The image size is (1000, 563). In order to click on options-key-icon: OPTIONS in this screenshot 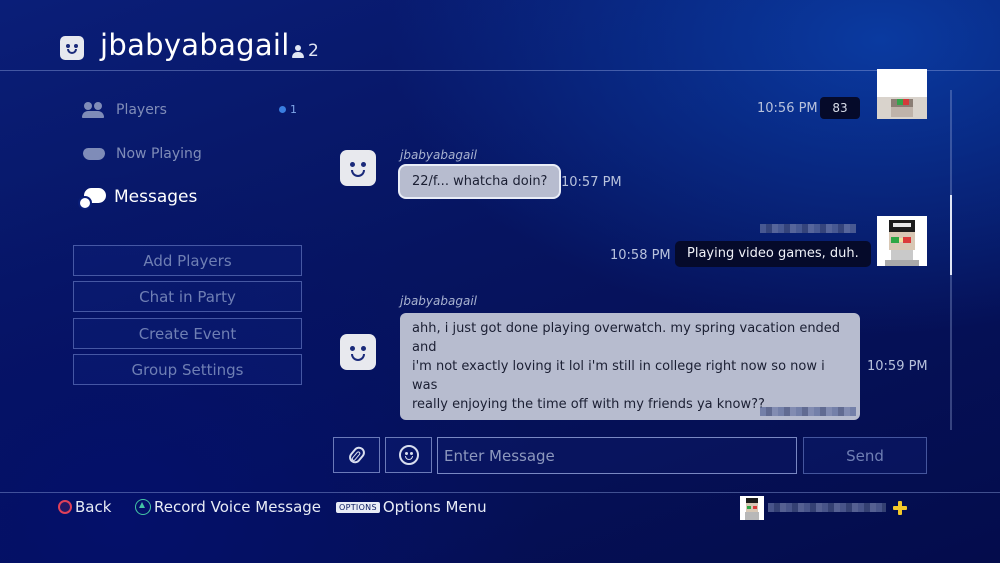, I will do `click(358, 507)`.